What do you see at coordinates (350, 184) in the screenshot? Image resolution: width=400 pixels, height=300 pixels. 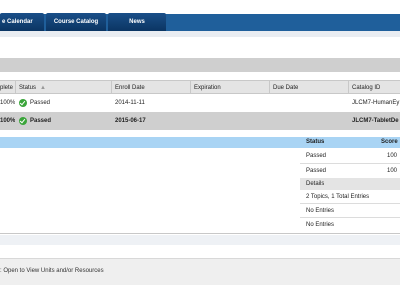 I see `details-header-bar: Details` at bounding box center [350, 184].